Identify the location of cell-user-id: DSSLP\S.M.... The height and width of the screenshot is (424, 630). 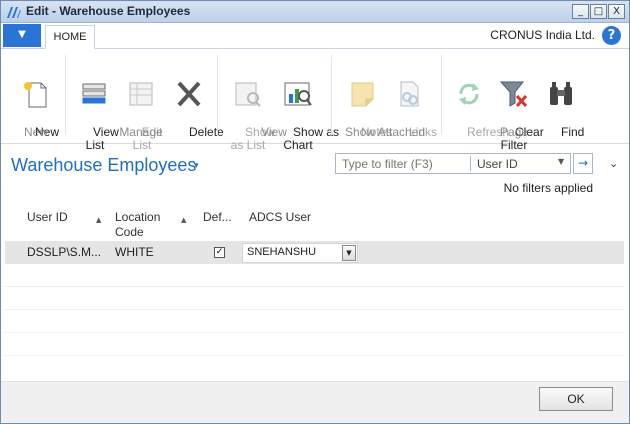
(64, 252).